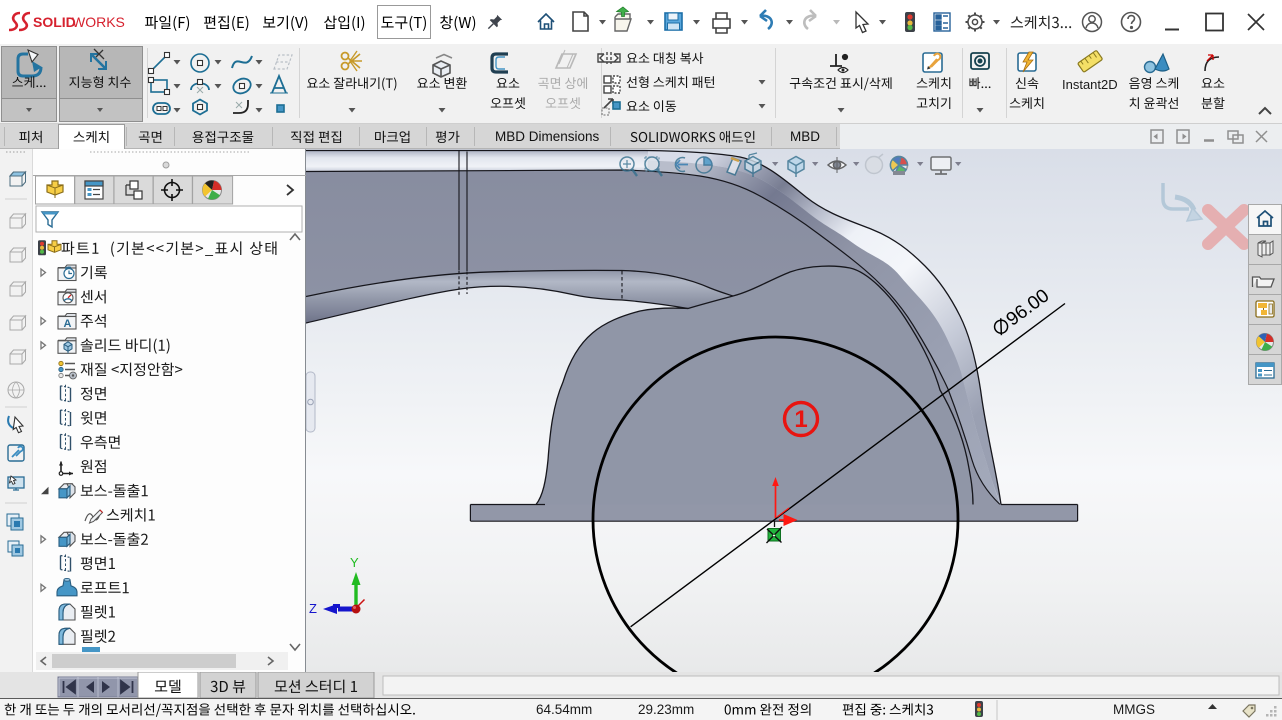 The height and width of the screenshot is (720, 1282). I want to click on svg-text: WORKS, so click(98, 22).